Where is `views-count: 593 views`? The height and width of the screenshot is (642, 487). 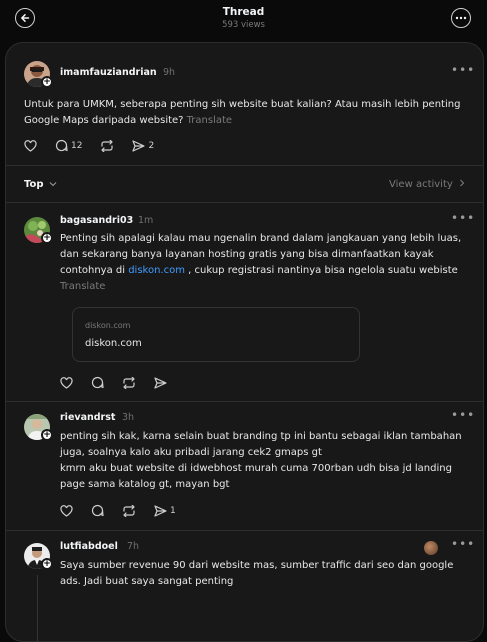 views-count: 593 views is located at coordinates (243, 25).